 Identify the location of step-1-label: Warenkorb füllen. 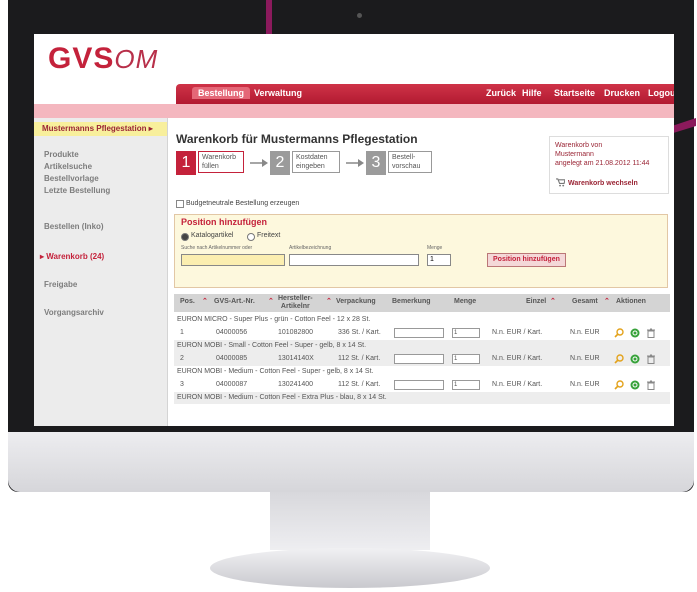
(221, 162).